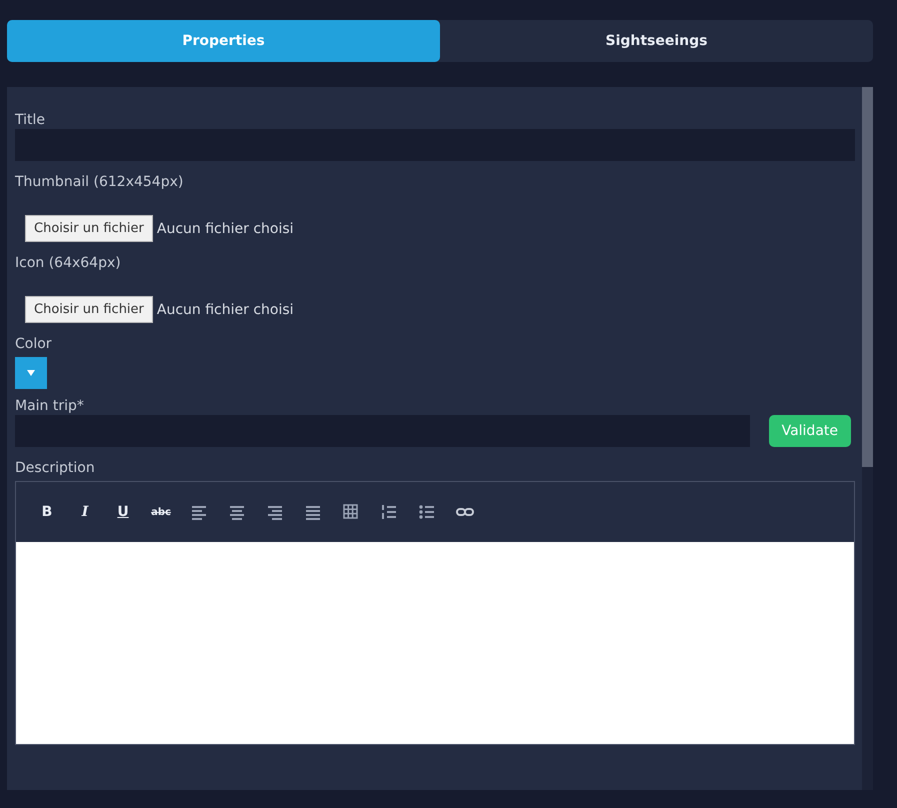 The image size is (897, 808). Describe the element at coordinates (656, 41) in the screenshot. I see `tab: Sightseeings` at that location.